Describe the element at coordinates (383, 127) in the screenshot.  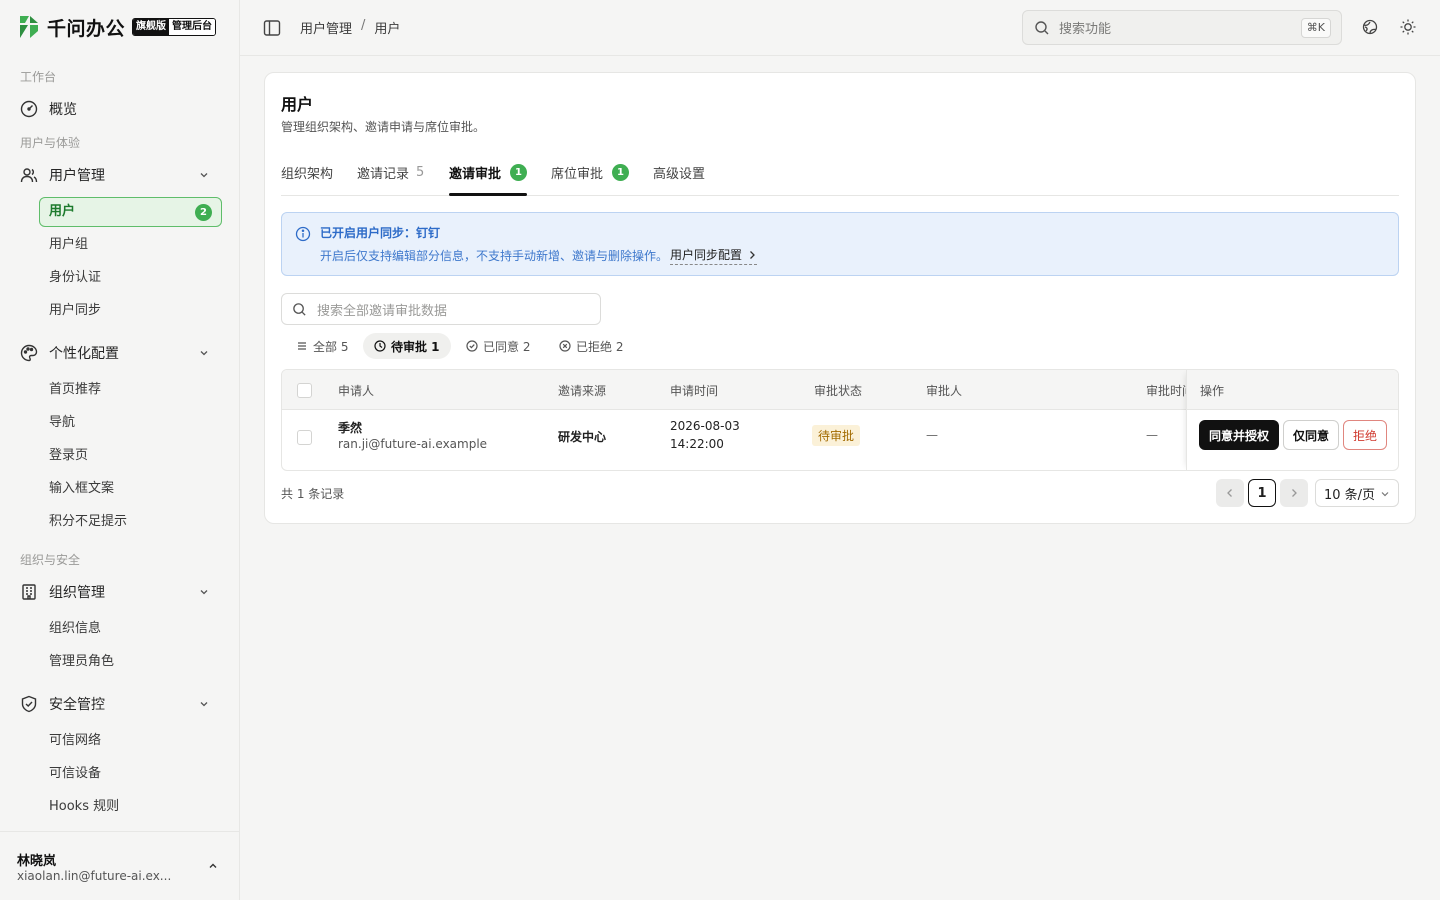
I see `page-subtitle: 管理组织架构、邀请申请与席位审批。` at that location.